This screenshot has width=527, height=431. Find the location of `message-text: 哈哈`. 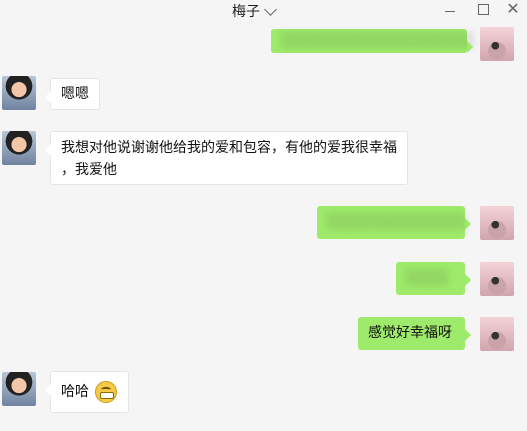

message-text: 哈哈 is located at coordinates (75, 392).